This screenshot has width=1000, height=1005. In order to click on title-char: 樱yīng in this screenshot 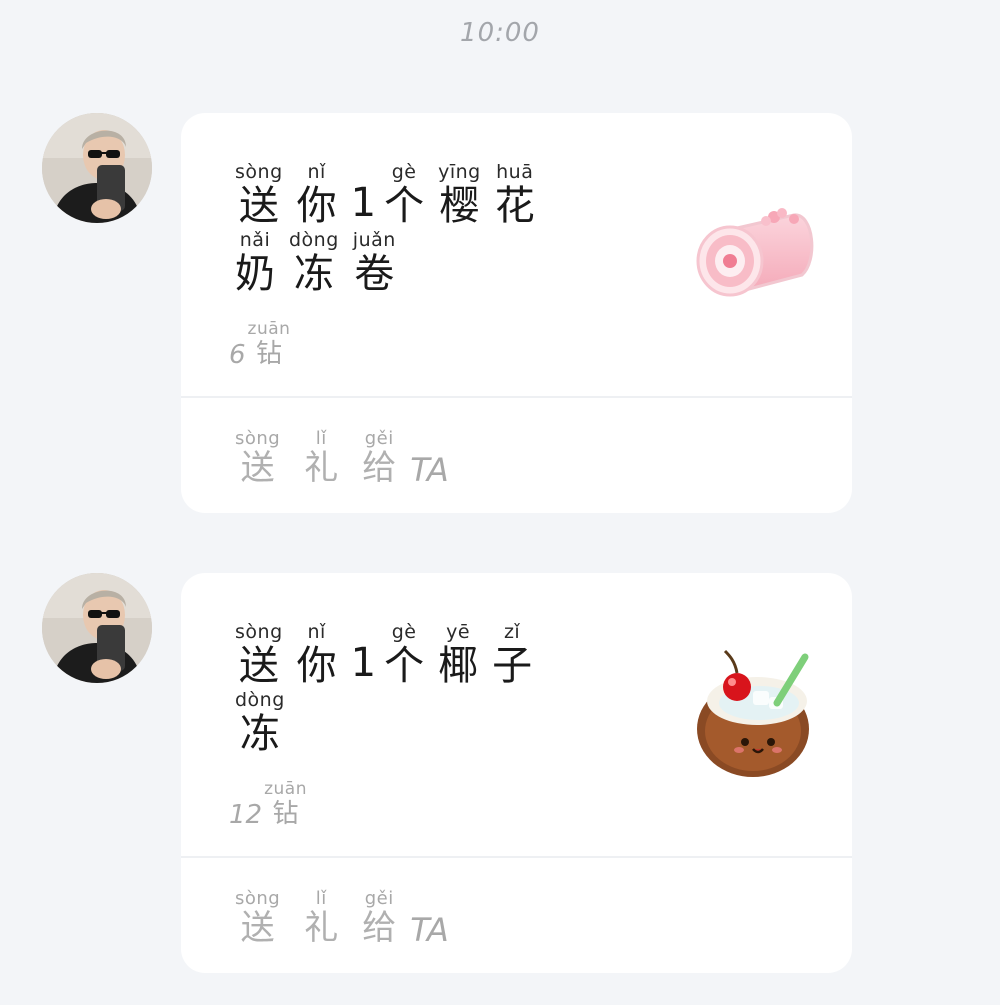, I will do `click(459, 195)`.